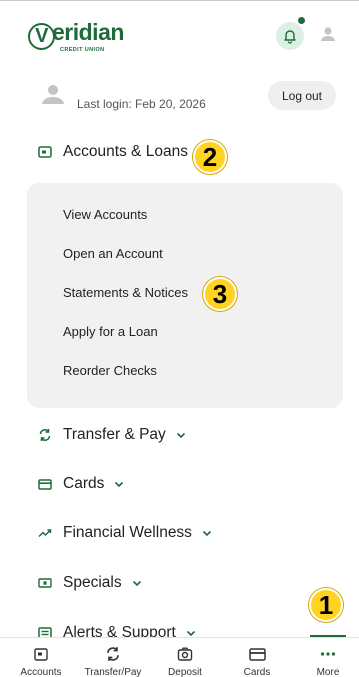 This screenshot has width=359, height=677. What do you see at coordinates (179, 0) in the screenshot?
I see `top-border` at bounding box center [179, 0].